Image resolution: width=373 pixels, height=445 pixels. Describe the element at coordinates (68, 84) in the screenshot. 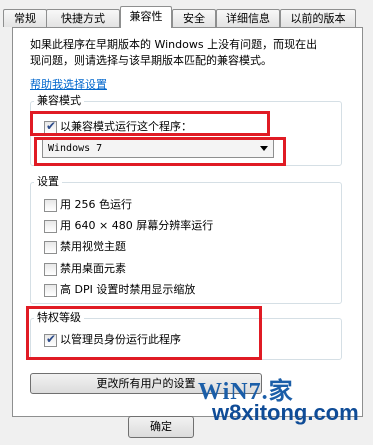

I see `help-link: 帮助我选择设置` at that location.